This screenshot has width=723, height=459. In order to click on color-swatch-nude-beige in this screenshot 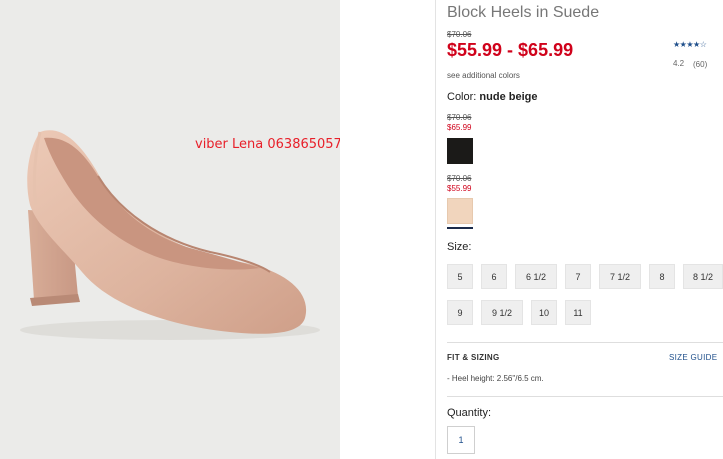, I will do `click(460, 211)`.